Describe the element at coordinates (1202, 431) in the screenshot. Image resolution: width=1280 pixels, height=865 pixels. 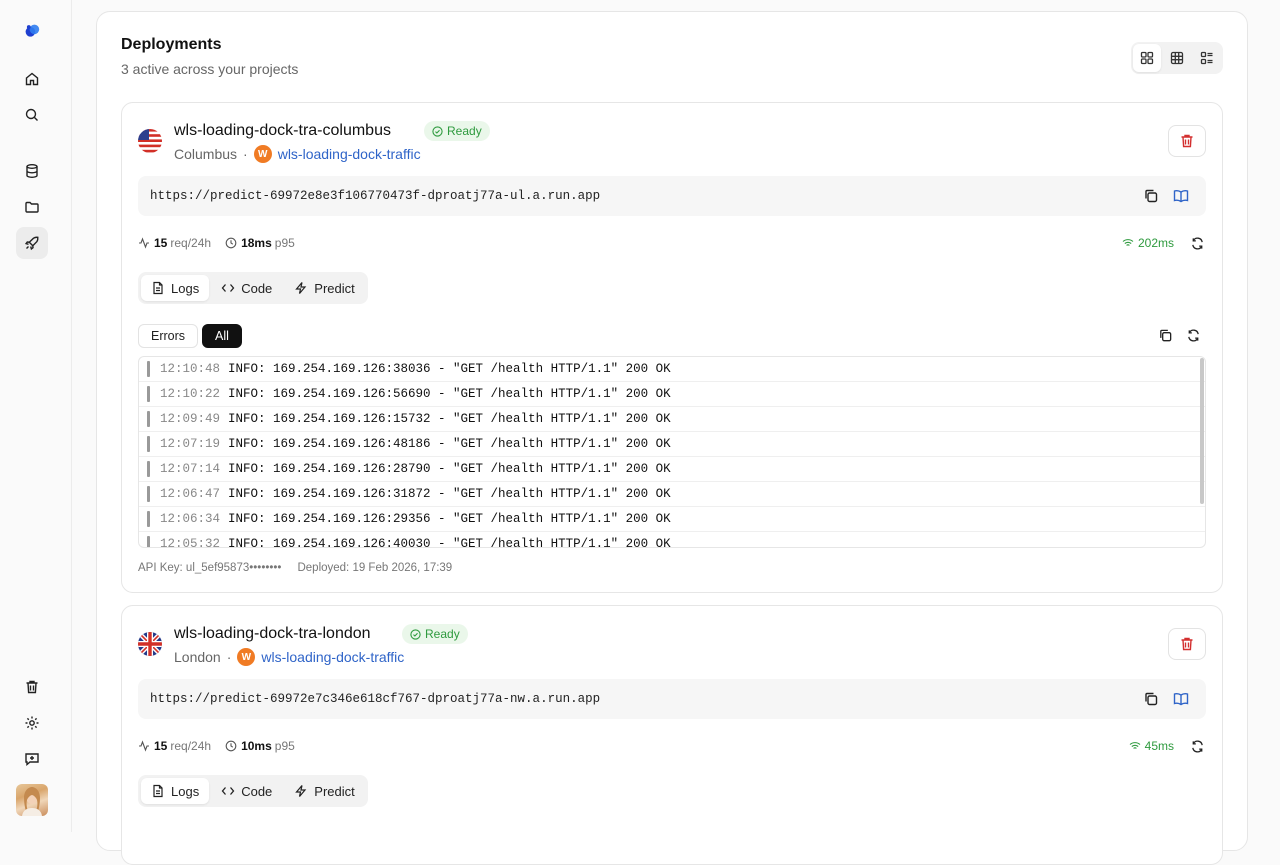
I see `log-scrollbar` at that location.